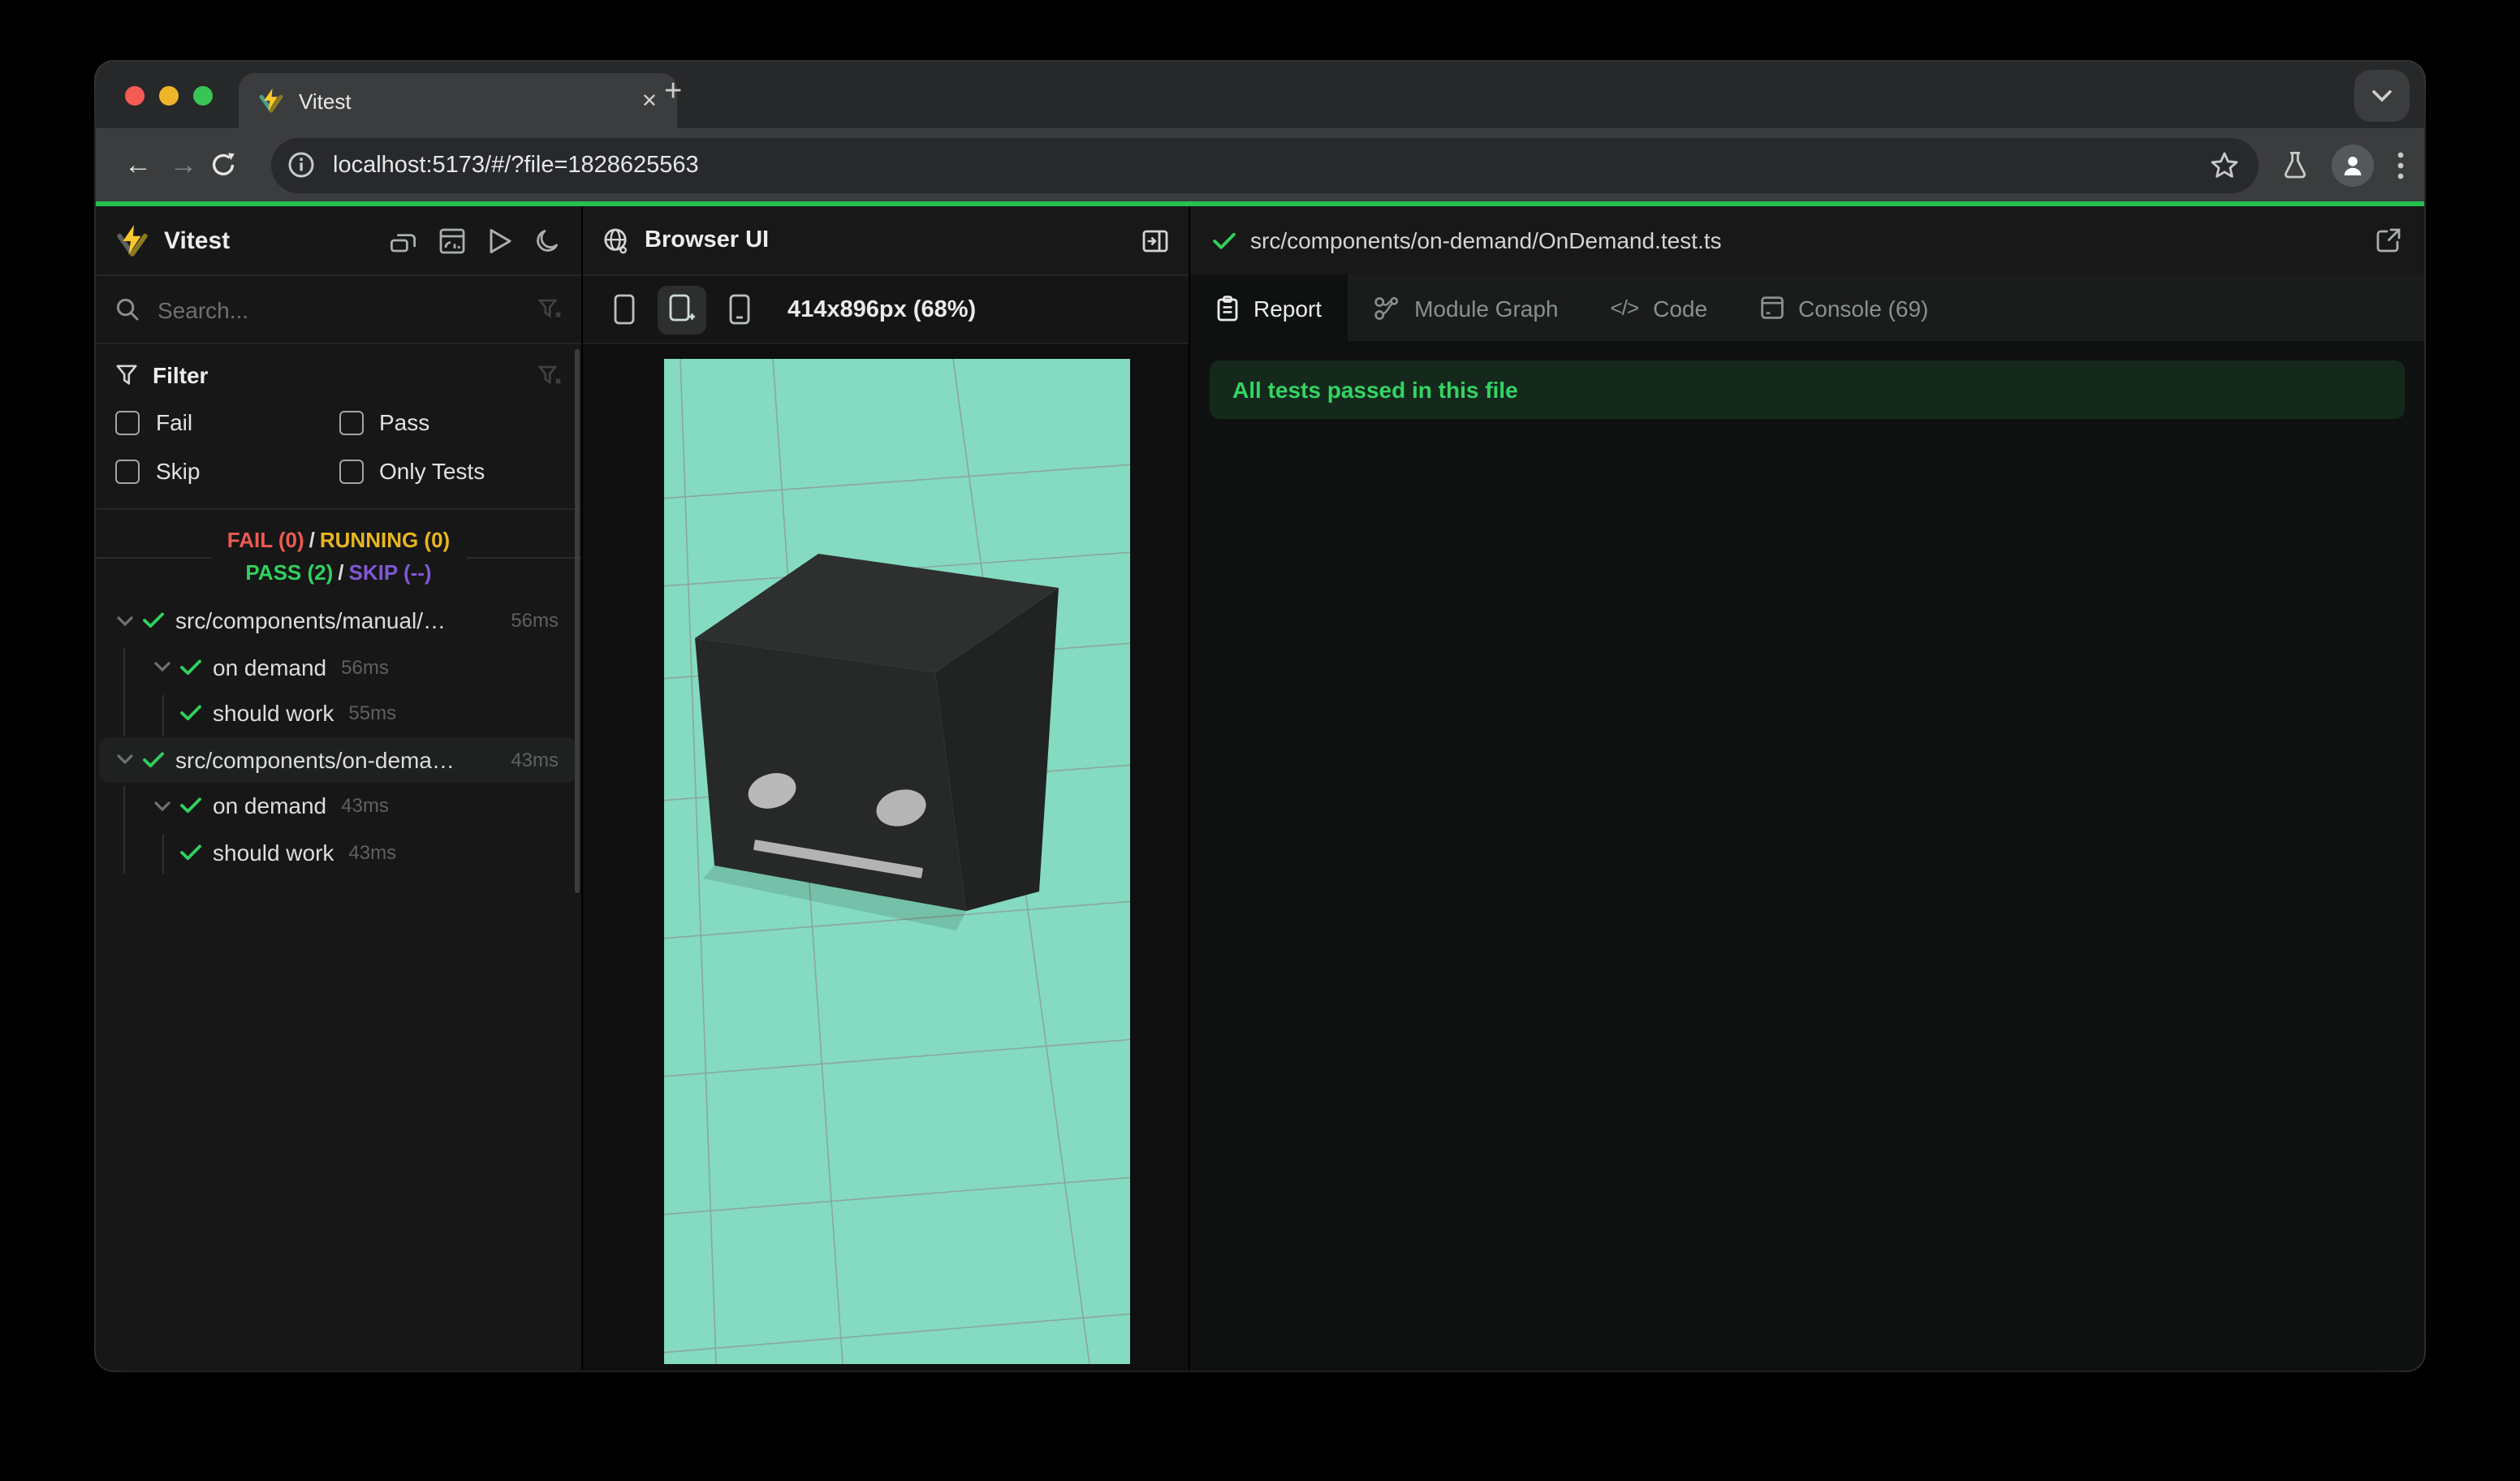  I want to click on bookmark-star-icon, so click(2224, 164).